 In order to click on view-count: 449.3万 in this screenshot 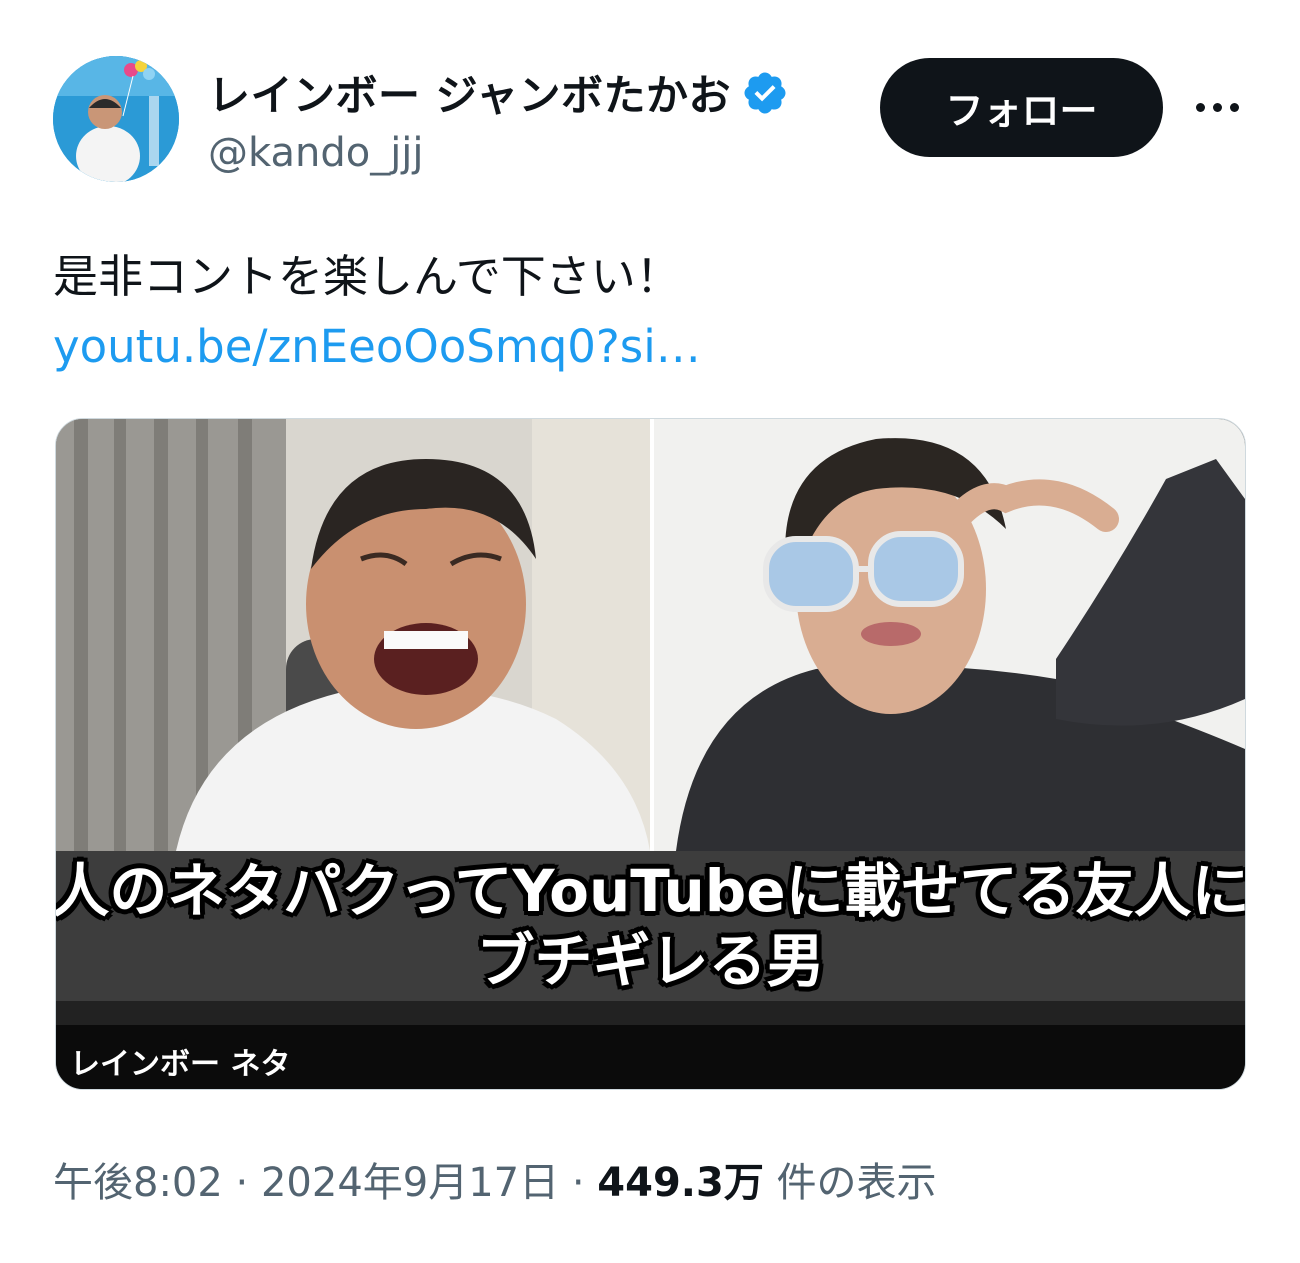, I will do `click(680, 1183)`.